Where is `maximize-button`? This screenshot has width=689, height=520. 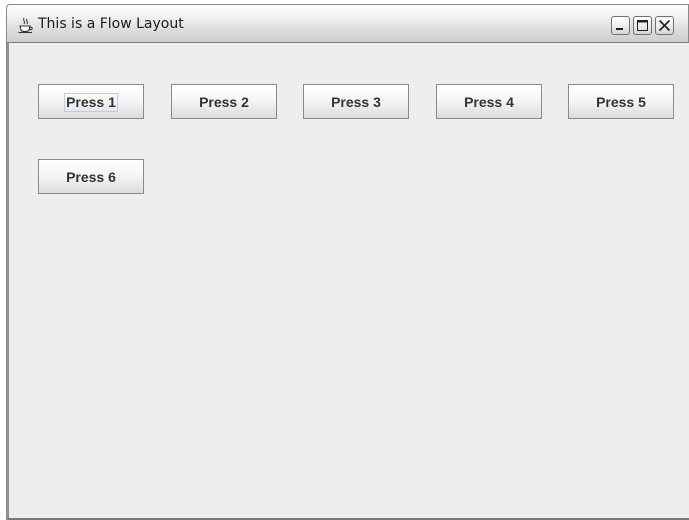
maximize-button is located at coordinates (642, 25).